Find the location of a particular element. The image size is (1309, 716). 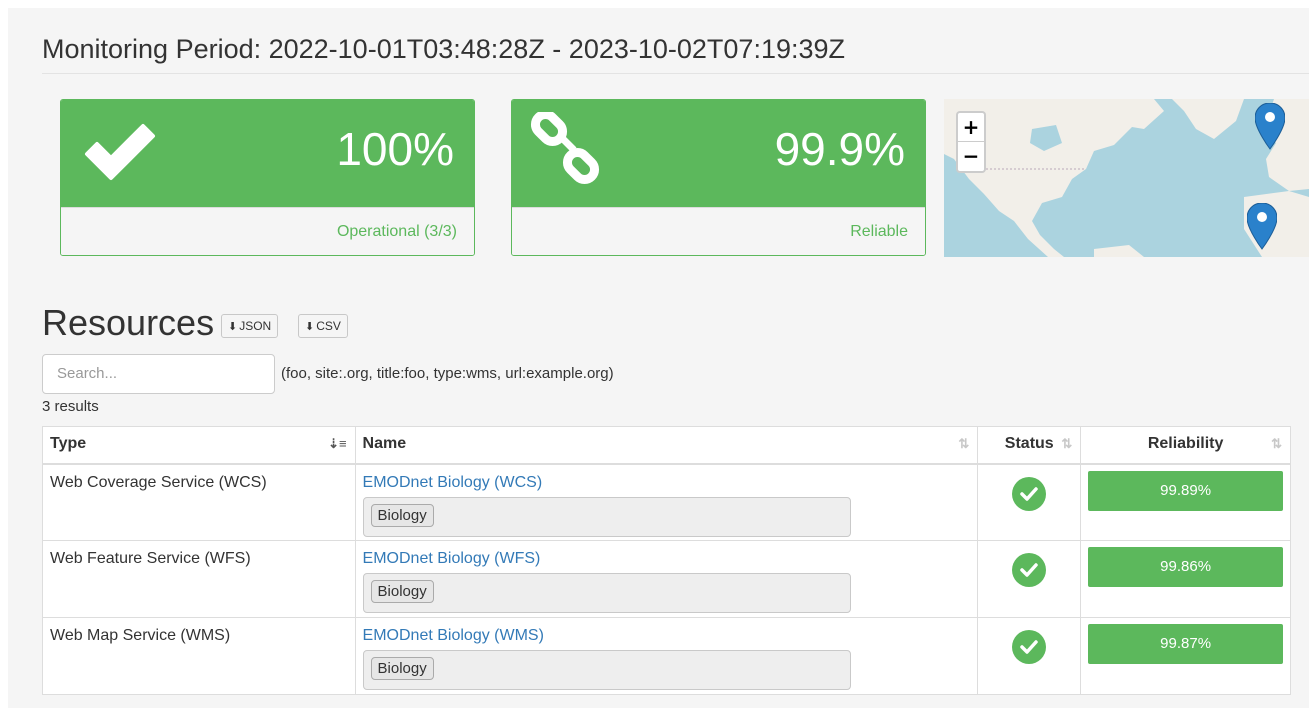

reliability-cell: 99.89% is located at coordinates (1185, 502).